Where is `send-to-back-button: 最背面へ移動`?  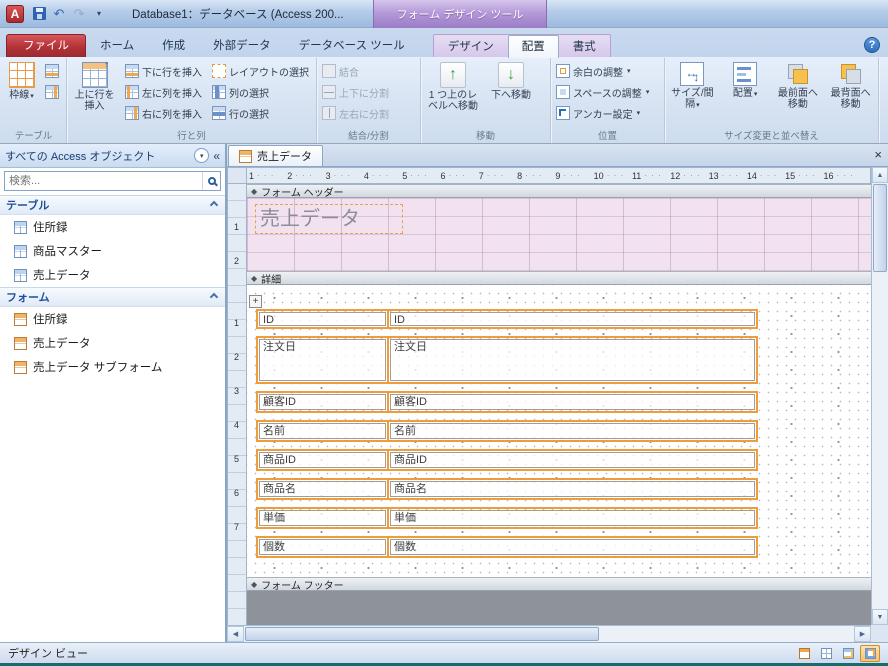
send-to-back-button: 最背面へ移動 is located at coordinates (850, 94).